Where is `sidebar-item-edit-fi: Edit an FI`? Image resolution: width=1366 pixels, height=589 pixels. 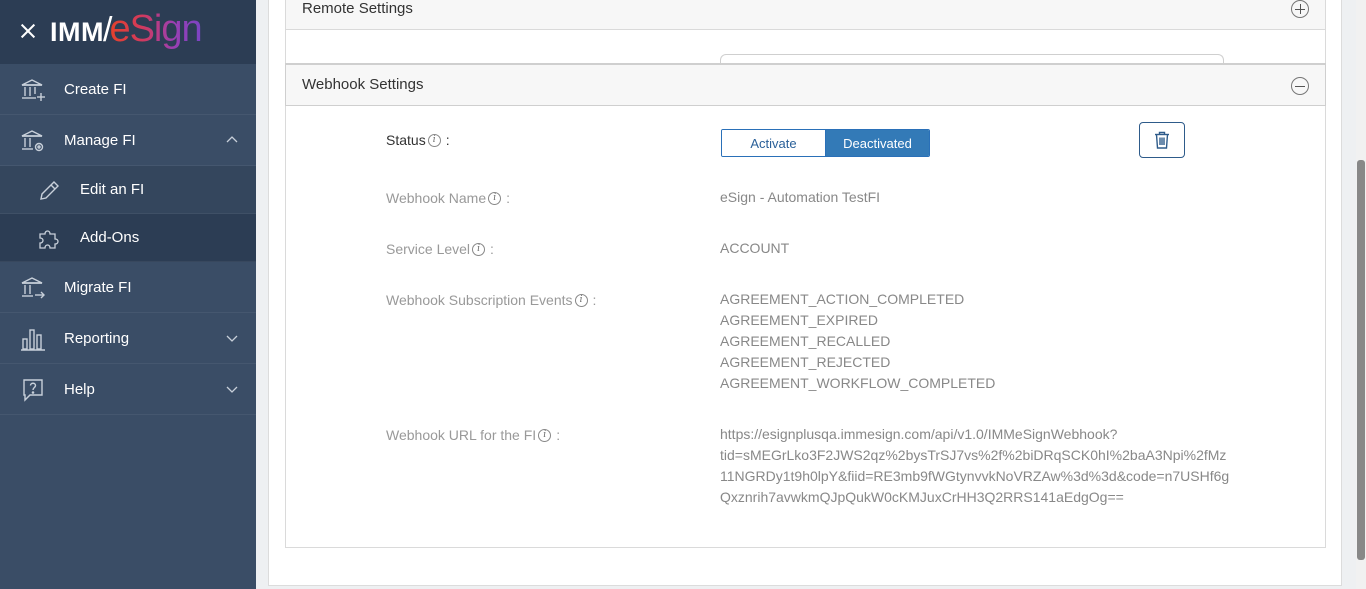 sidebar-item-edit-fi: Edit an FI is located at coordinates (128, 190).